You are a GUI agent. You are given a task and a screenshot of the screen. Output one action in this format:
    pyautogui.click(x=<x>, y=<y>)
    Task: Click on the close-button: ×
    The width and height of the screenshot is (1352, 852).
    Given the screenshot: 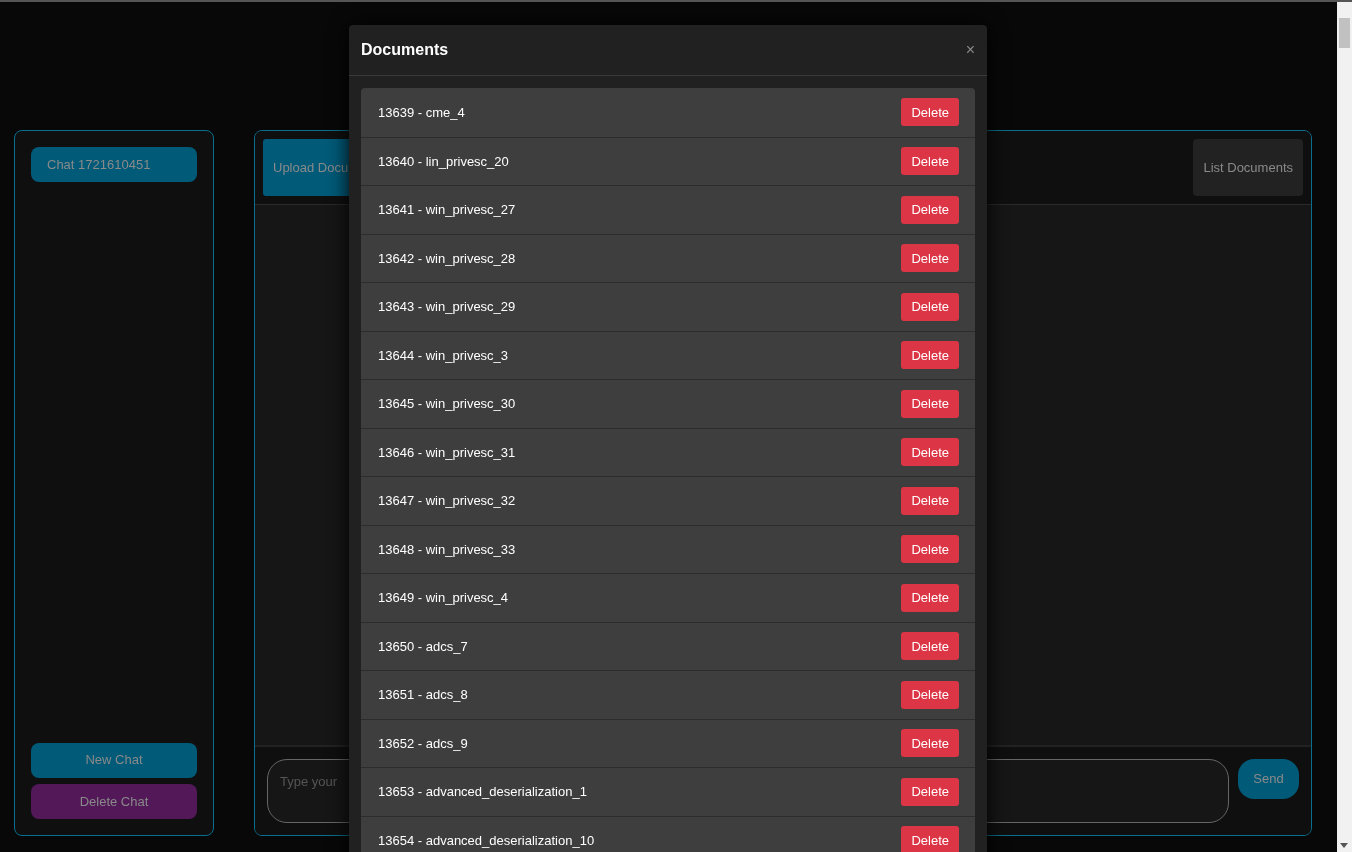 What is the action you would take?
    pyautogui.click(x=970, y=50)
    